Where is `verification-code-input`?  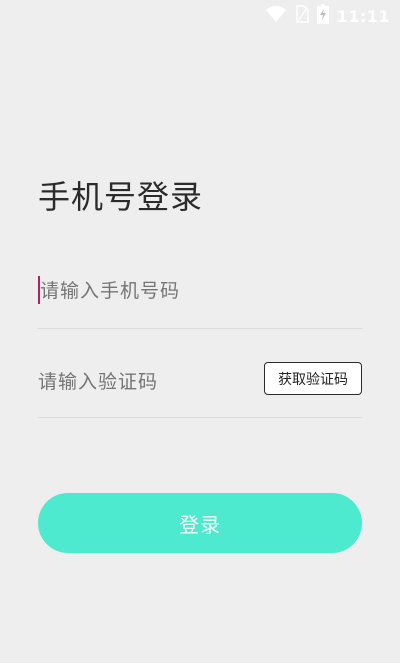 verification-code-input is located at coordinates (148, 382).